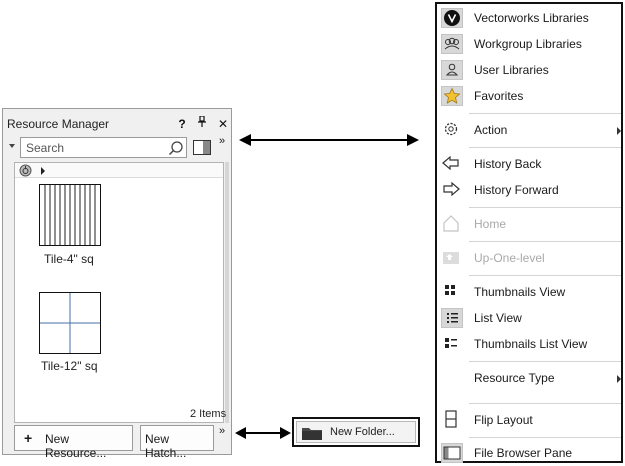 The image size is (625, 466). What do you see at coordinates (511, 70) in the screenshot?
I see `menu-item-label: User Libraries` at bounding box center [511, 70].